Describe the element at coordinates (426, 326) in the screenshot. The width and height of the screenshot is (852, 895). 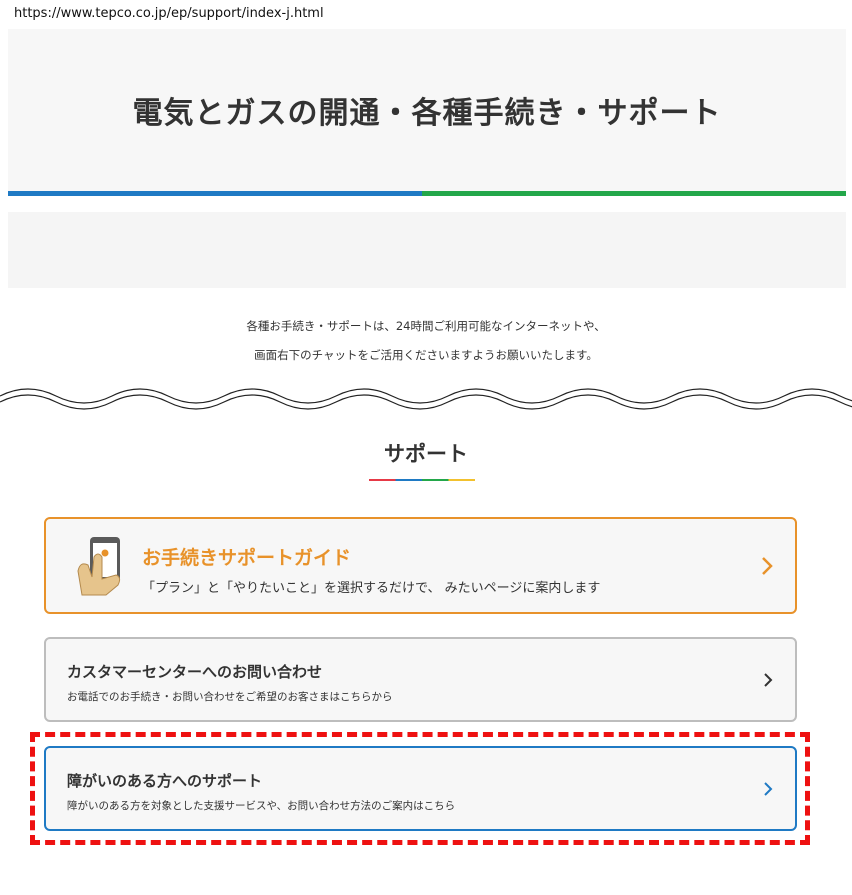
I see `intro-text-line-1: 各種お手続き・サポートは、24時間ご利用可能なインターネットや、` at that location.